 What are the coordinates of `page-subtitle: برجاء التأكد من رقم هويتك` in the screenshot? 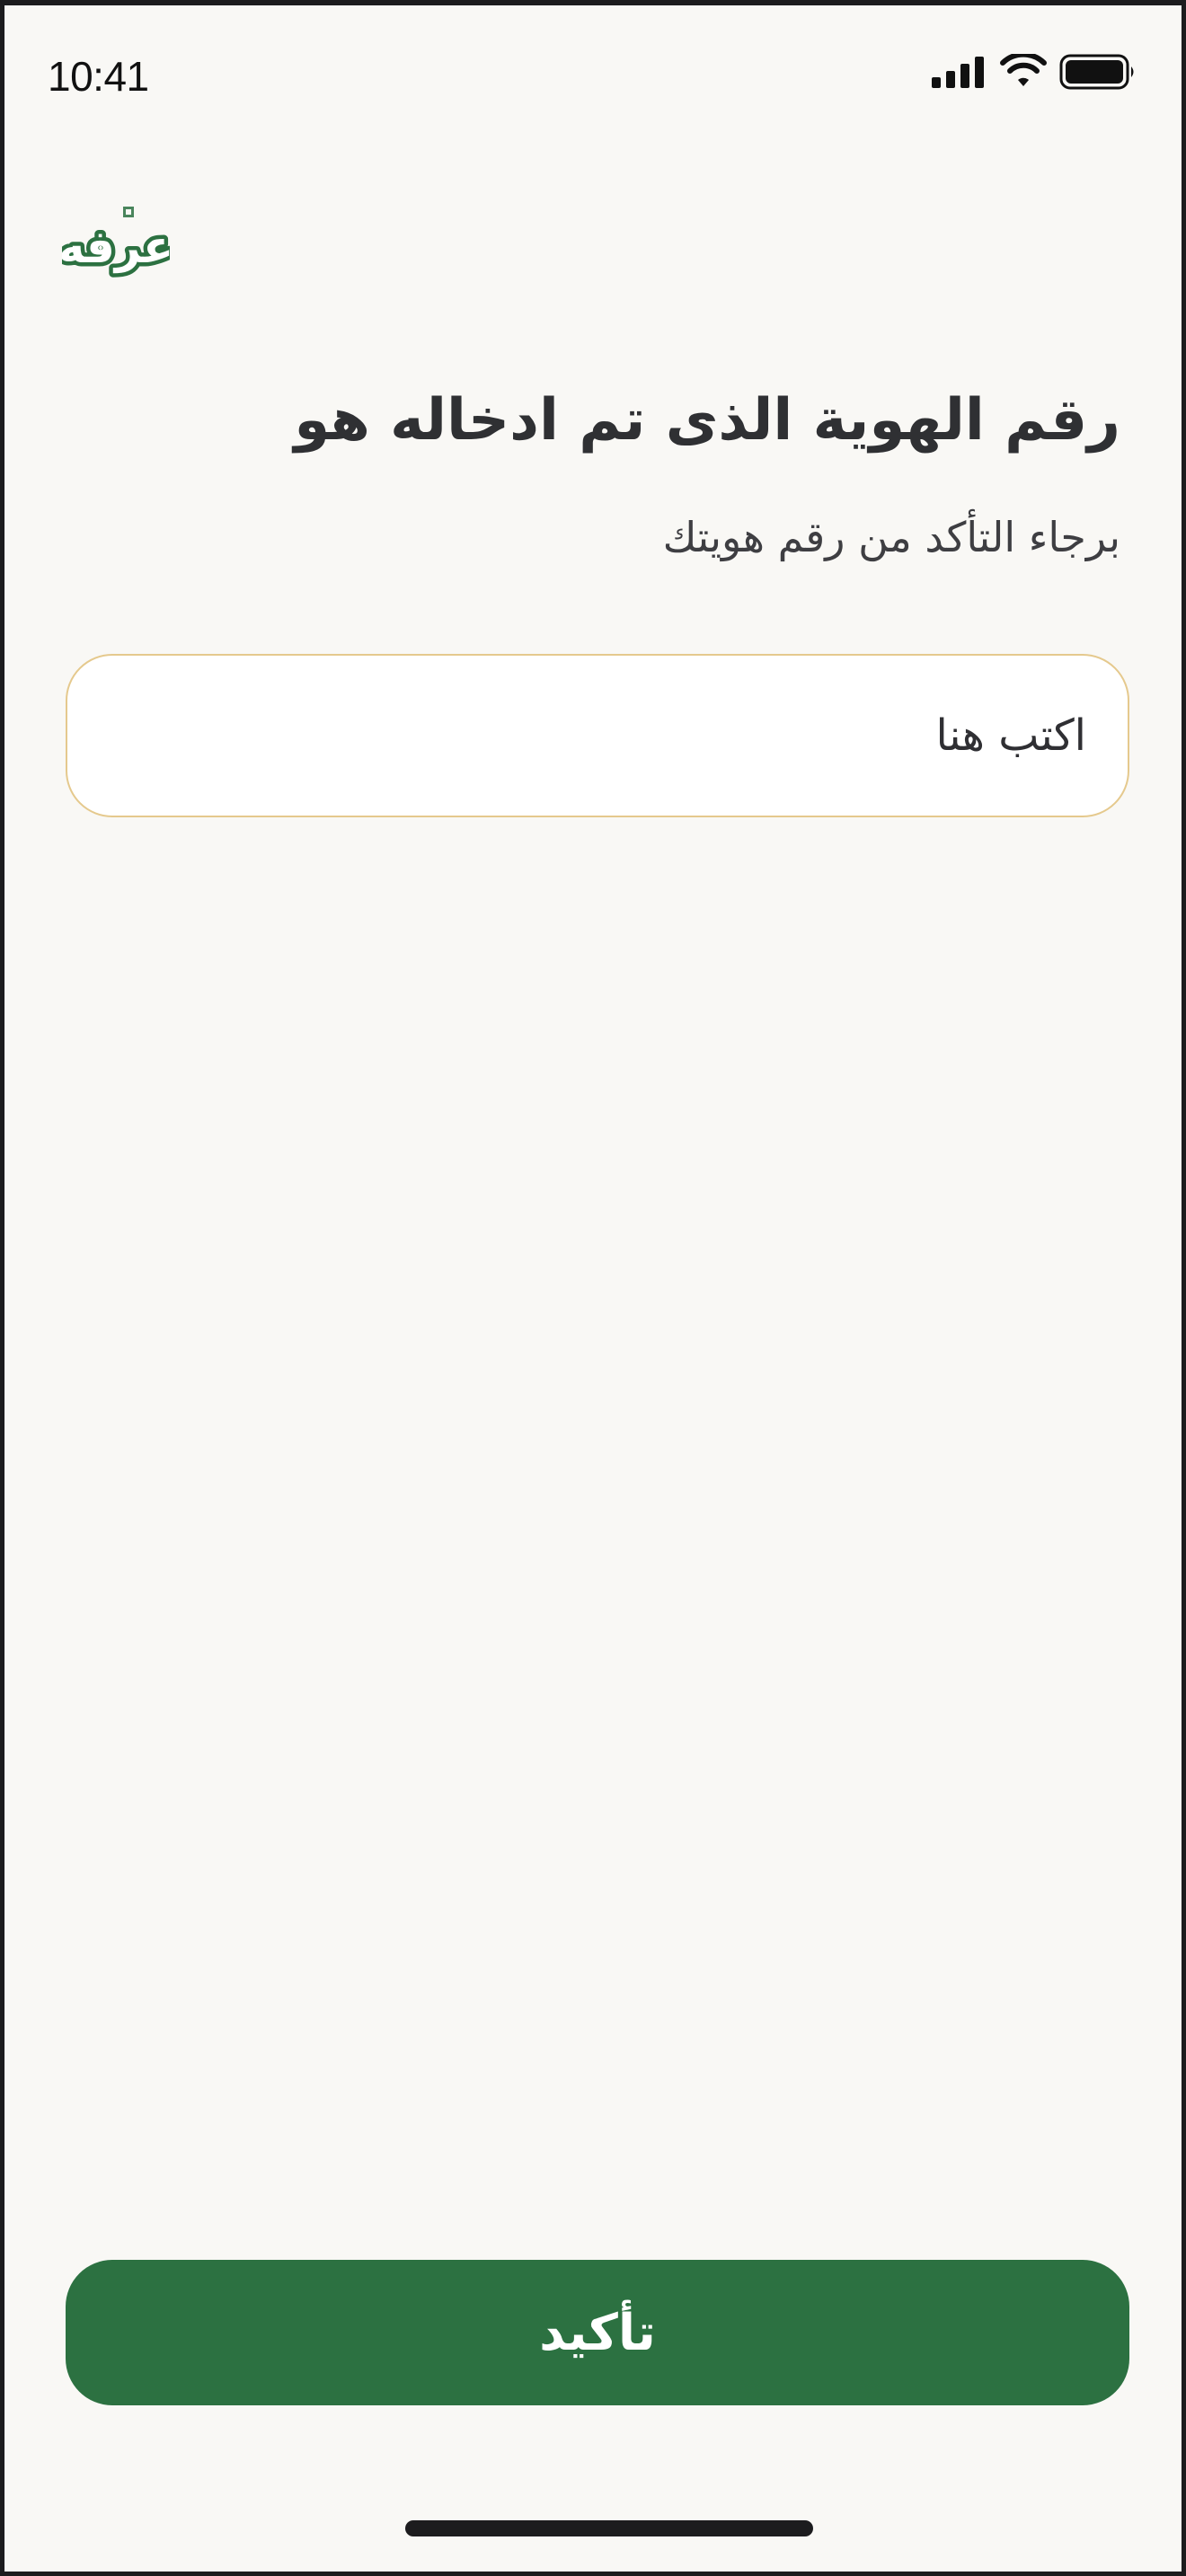 It's located at (891, 537).